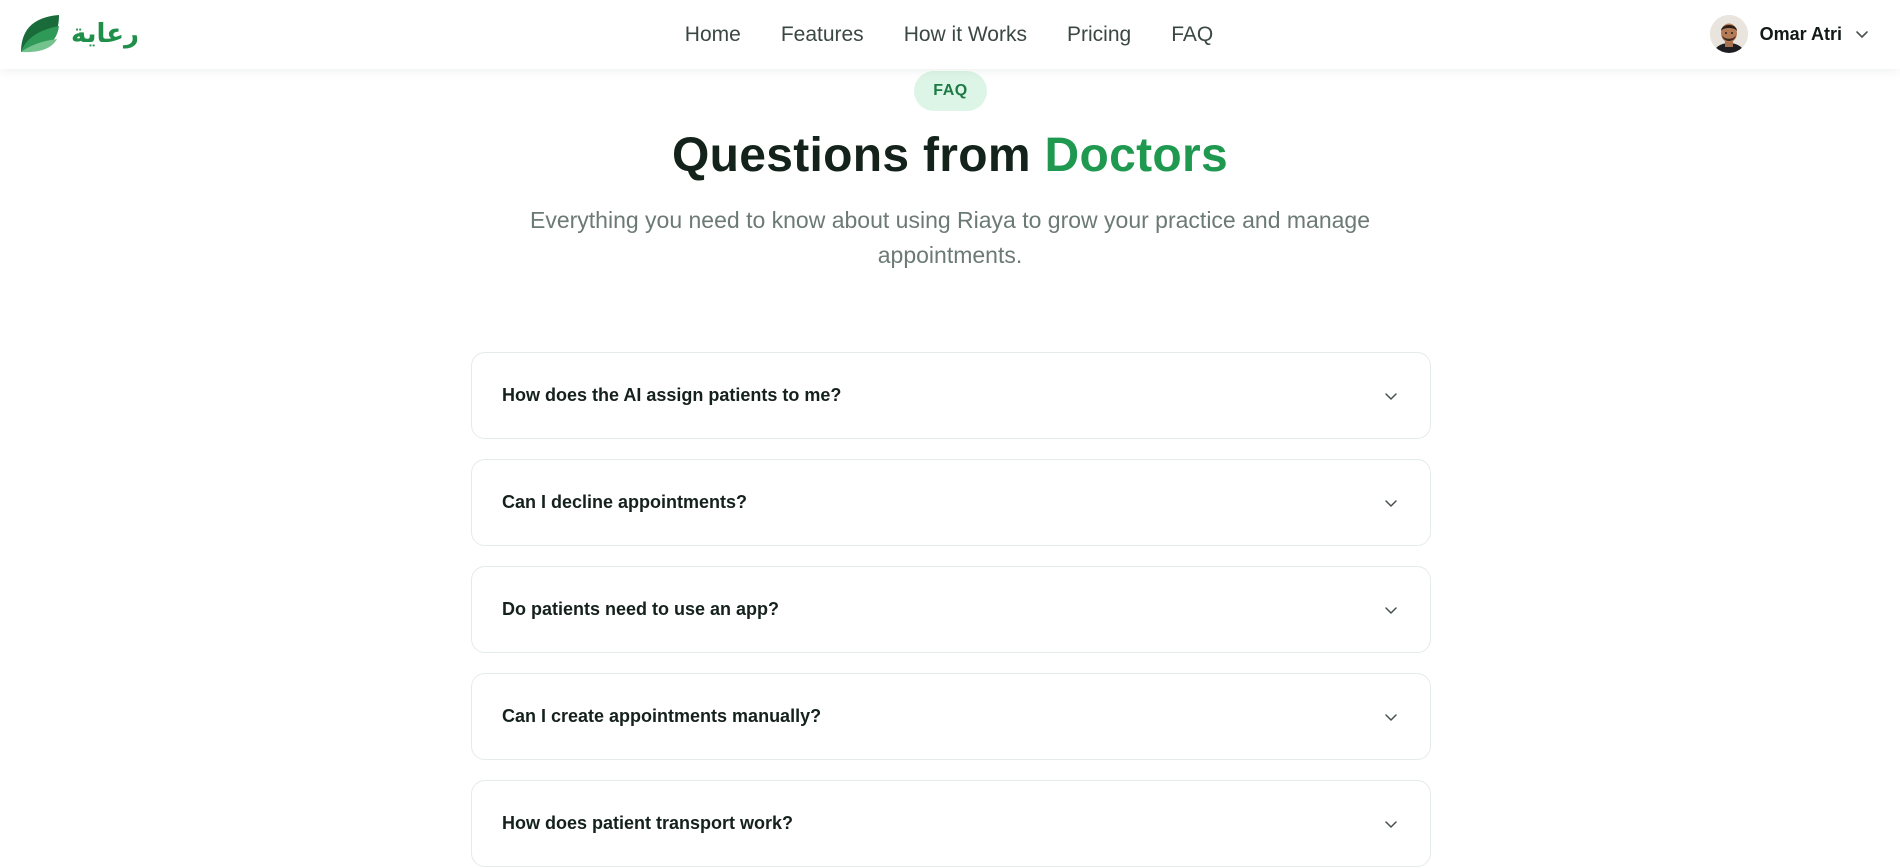 The width and height of the screenshot is (1900, 868). What do you see at coordinates (40, 34) in the screenshot?
I see `leaf-logo-icon` at bounding box center [40, 34].